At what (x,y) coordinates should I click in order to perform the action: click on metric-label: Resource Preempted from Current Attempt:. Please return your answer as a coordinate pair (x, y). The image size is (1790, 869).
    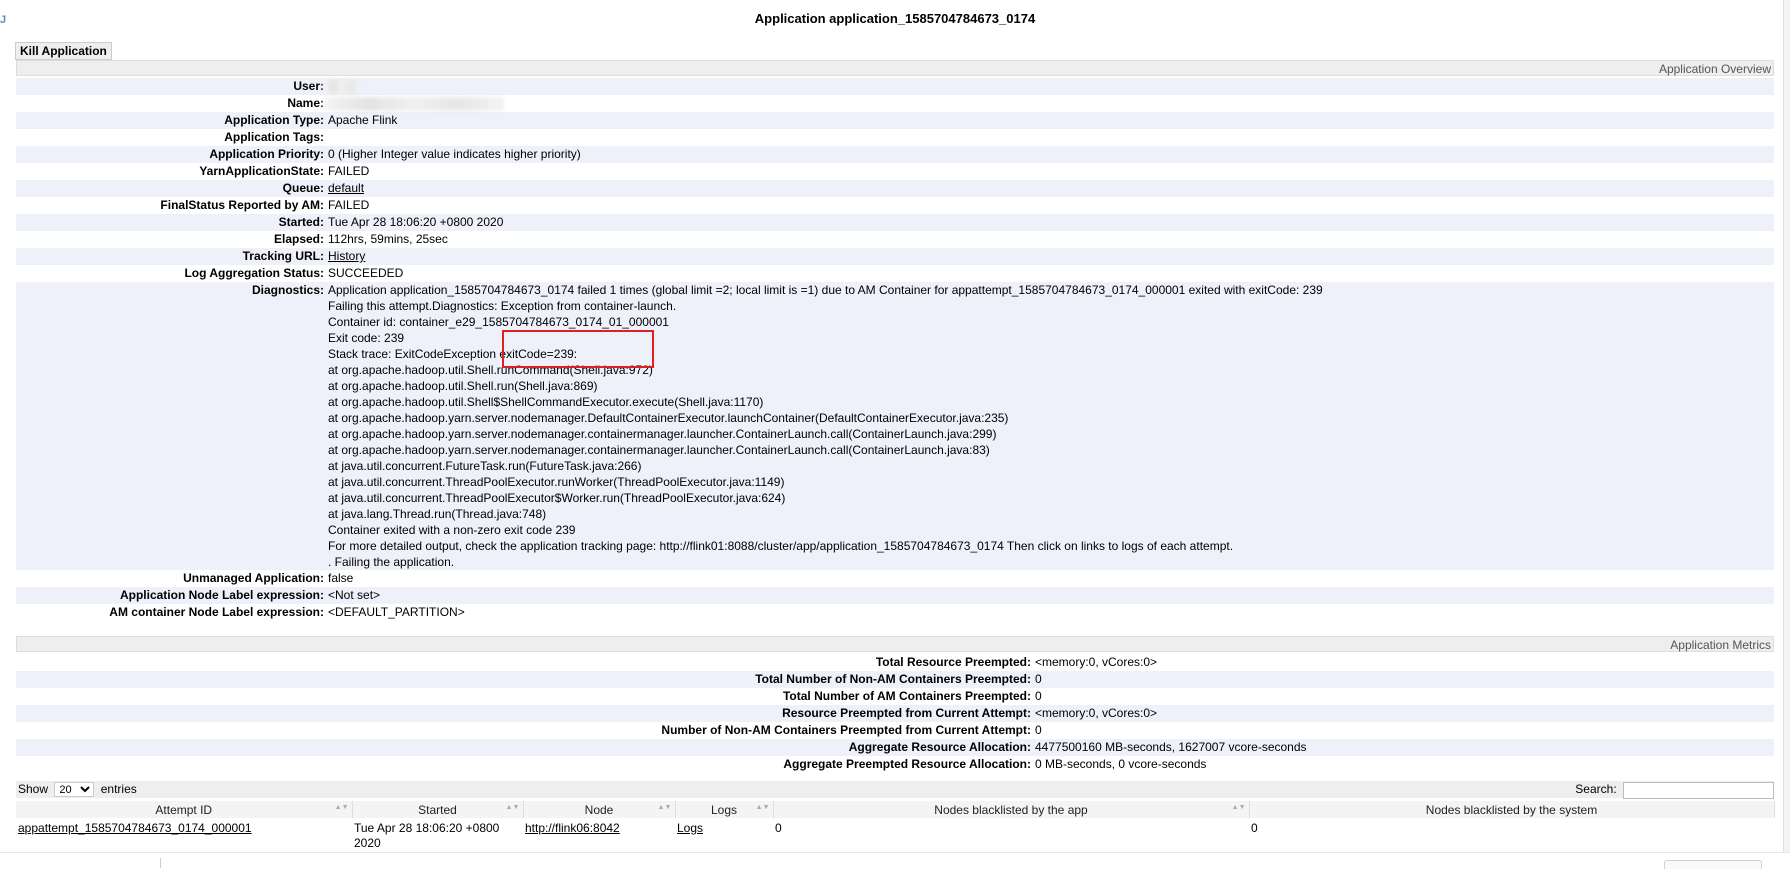
    Looking at the image, I should click on (525, 713).